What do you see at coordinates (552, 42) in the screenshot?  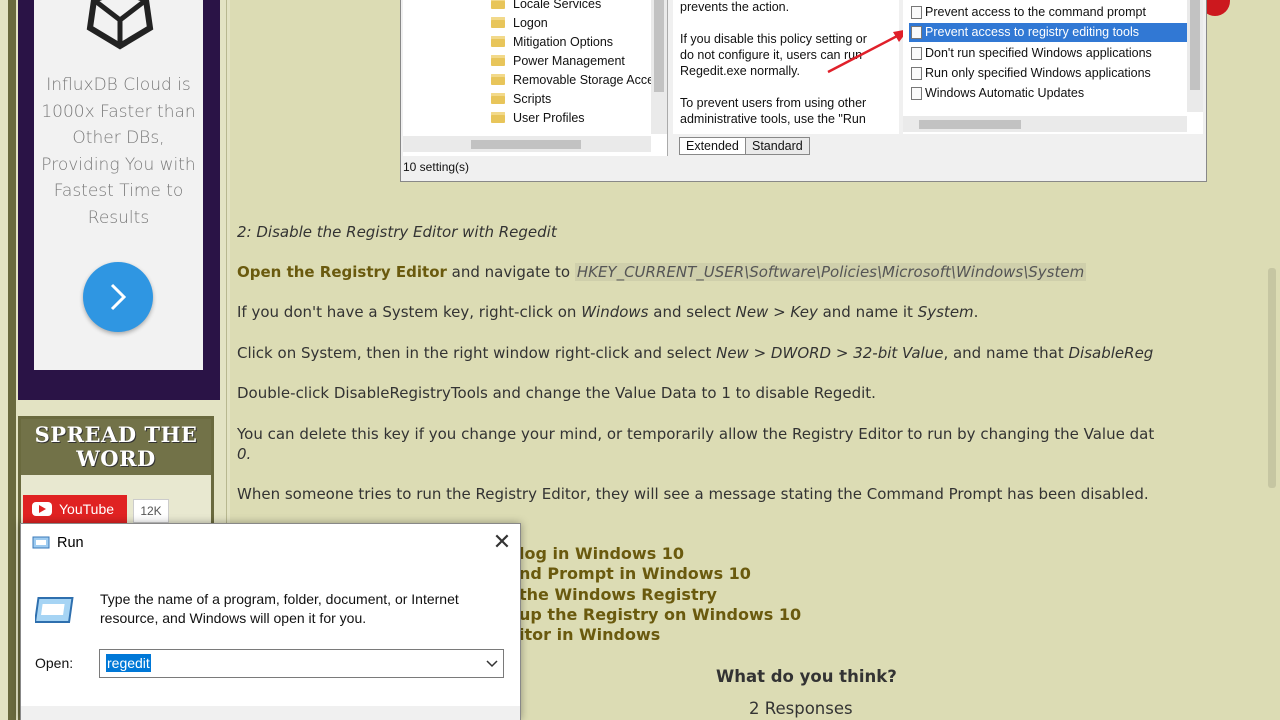 I see `tree-item: Mitigation Options` at bounding box center [552, 42].